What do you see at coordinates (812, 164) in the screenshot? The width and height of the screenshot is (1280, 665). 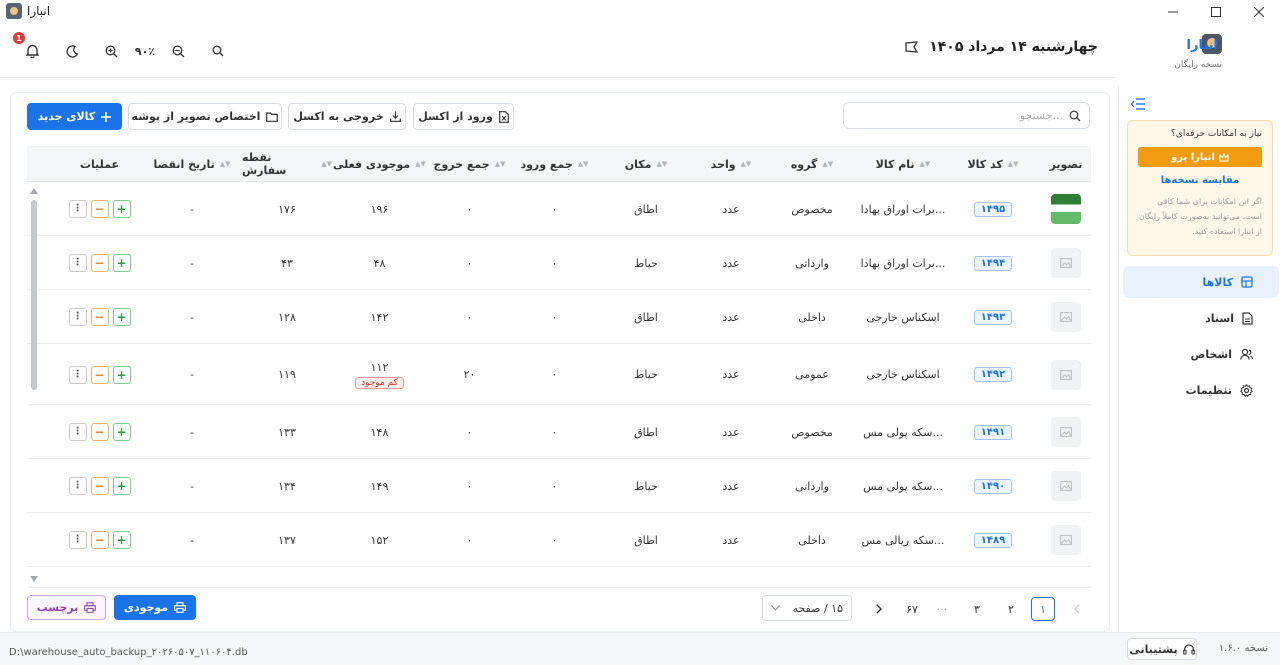 I see `col-group-header: گروه ▲▼` at bounding box center [812, 164].